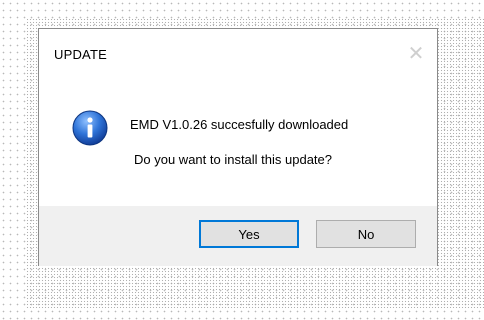  What do you see at coordinates (249, 234) in the screenshot?
I see `yes-button: Yes` at bounding box center [249, 234].